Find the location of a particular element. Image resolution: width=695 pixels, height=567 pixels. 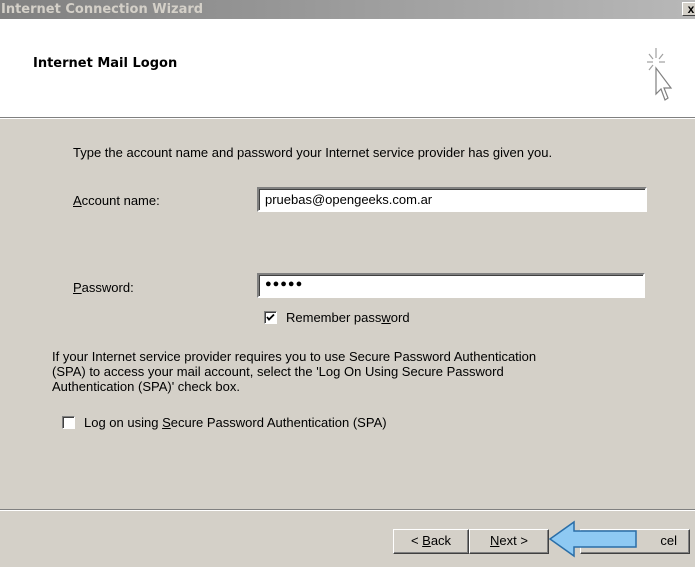

close-button: x is located at coordinates (688, 9).